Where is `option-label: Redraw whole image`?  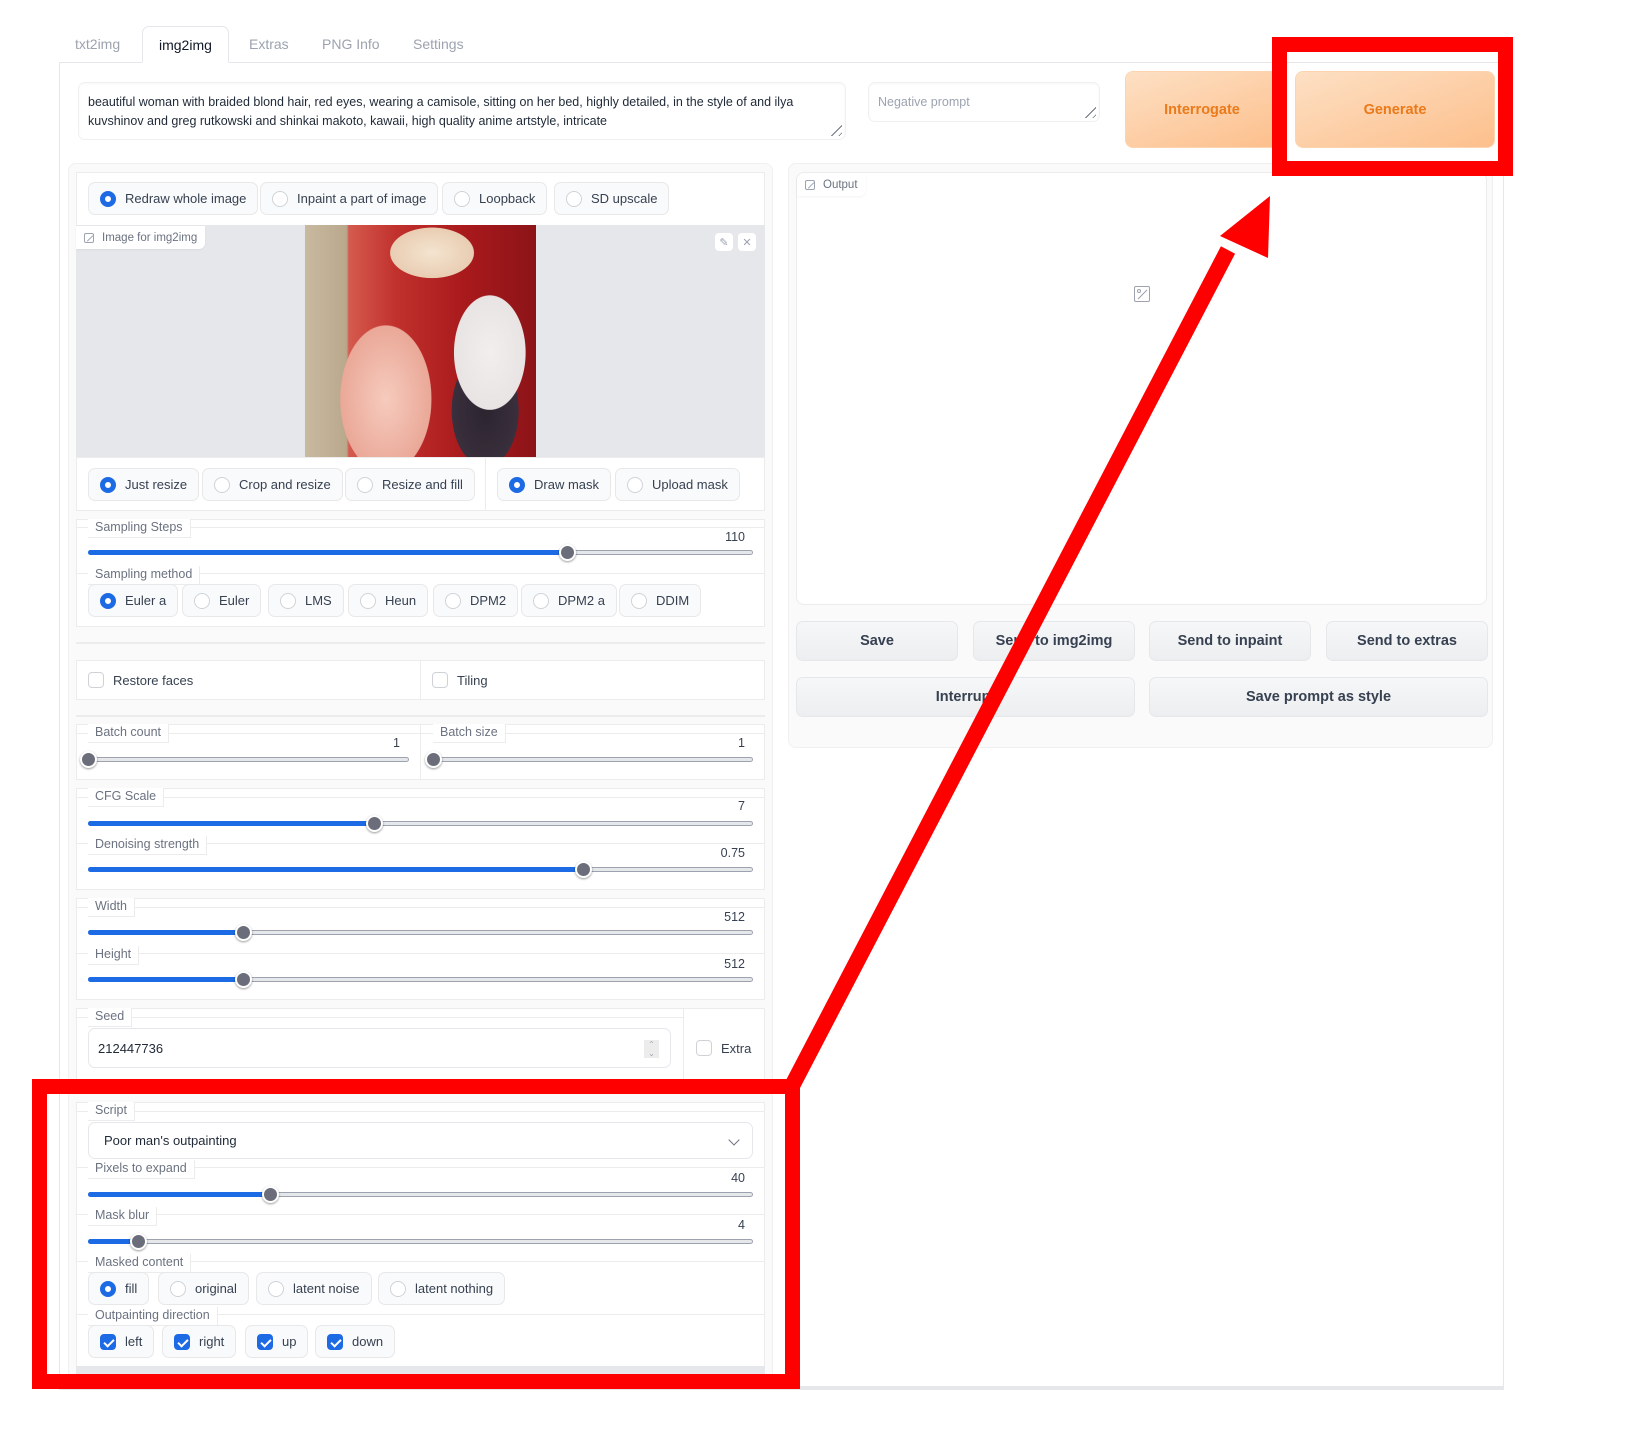 option-label: Redraw whole image is located at coordinates (186, 198).